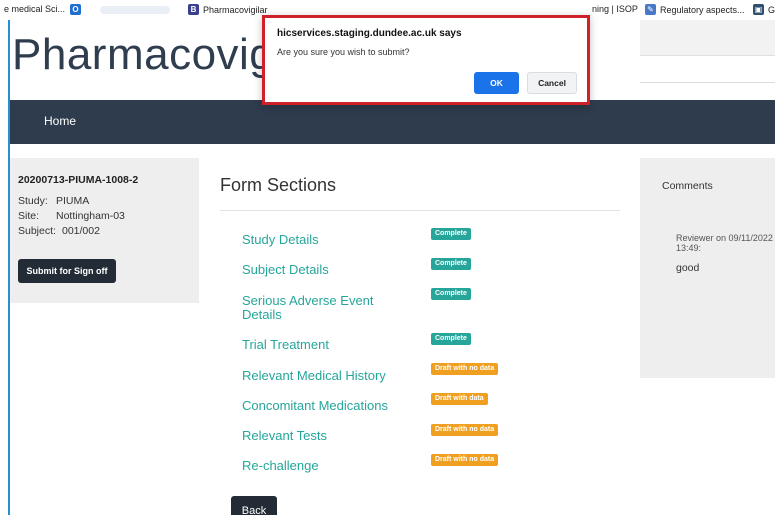  What do you see at coordinates (650, 9) in the screenshot?
I see `leaf-icon: ✎` at bounding box center [650, 9].